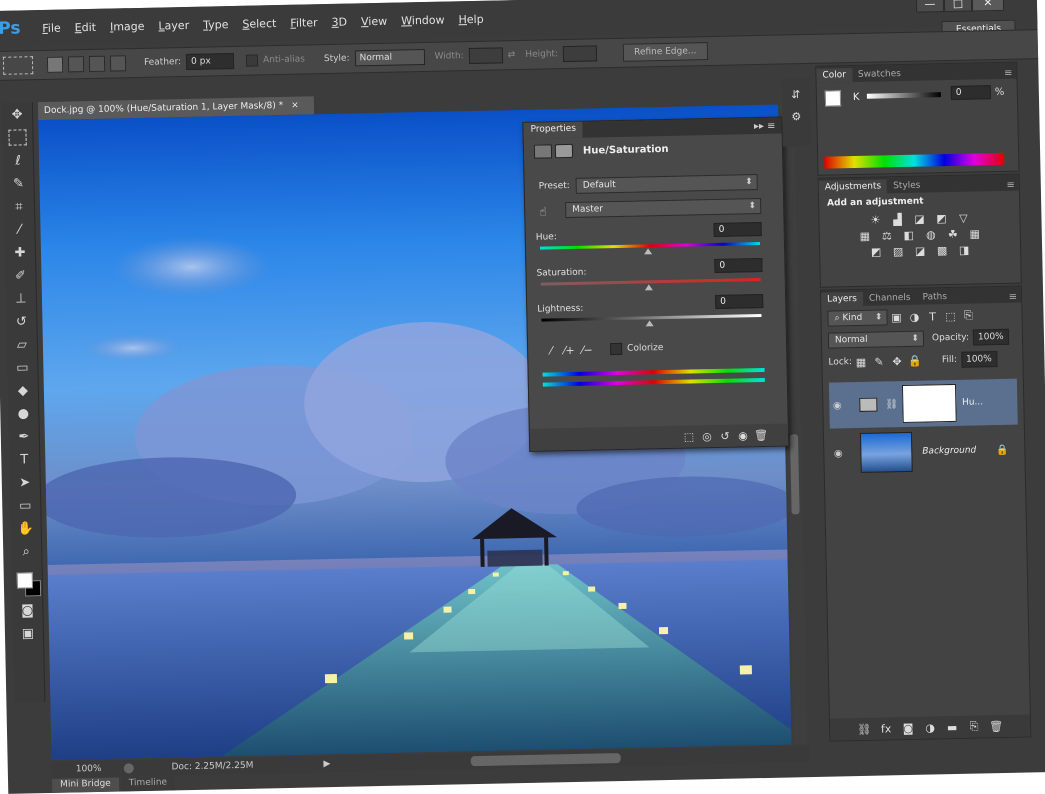 The height and width of the screenshot is (794, 1045). Describe the element at coordinates (21, 321) in the screenshot. I see `history-brush-icon: ↺` at that location.